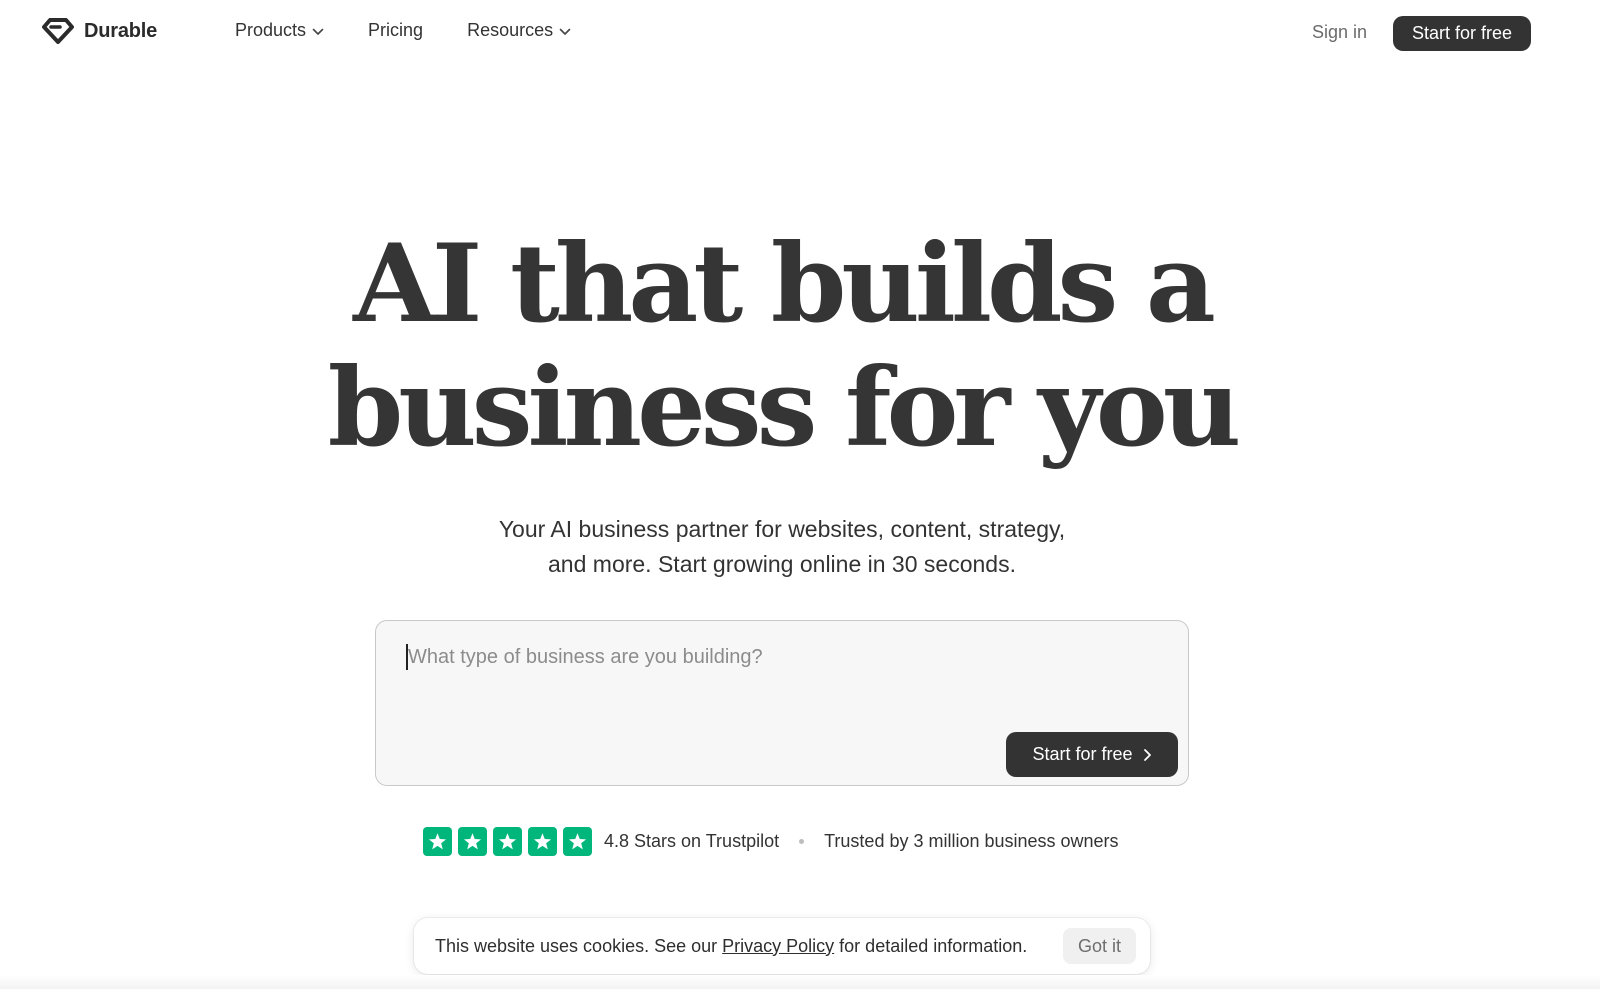 The width and height of the screenshot is (1600, 989). Describe the element at coordinates (1462, 33) in the screenshot. I see `header-start-for-free-button: Start for free` at that location.